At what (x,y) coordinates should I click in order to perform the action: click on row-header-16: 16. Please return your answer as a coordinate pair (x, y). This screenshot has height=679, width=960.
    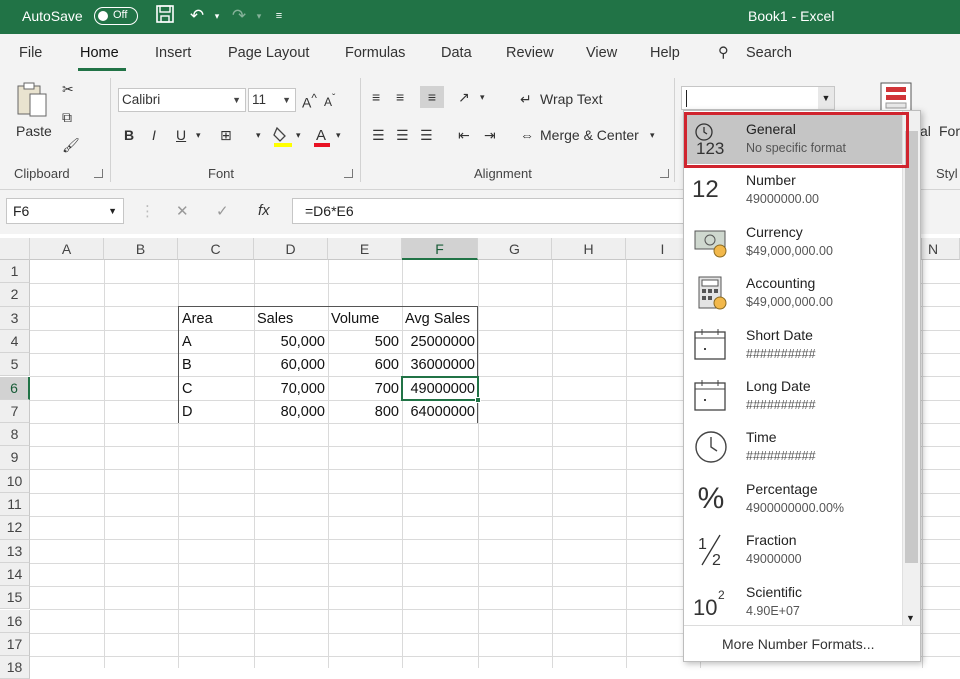
    Looking at the image, I should click on (15, 621).